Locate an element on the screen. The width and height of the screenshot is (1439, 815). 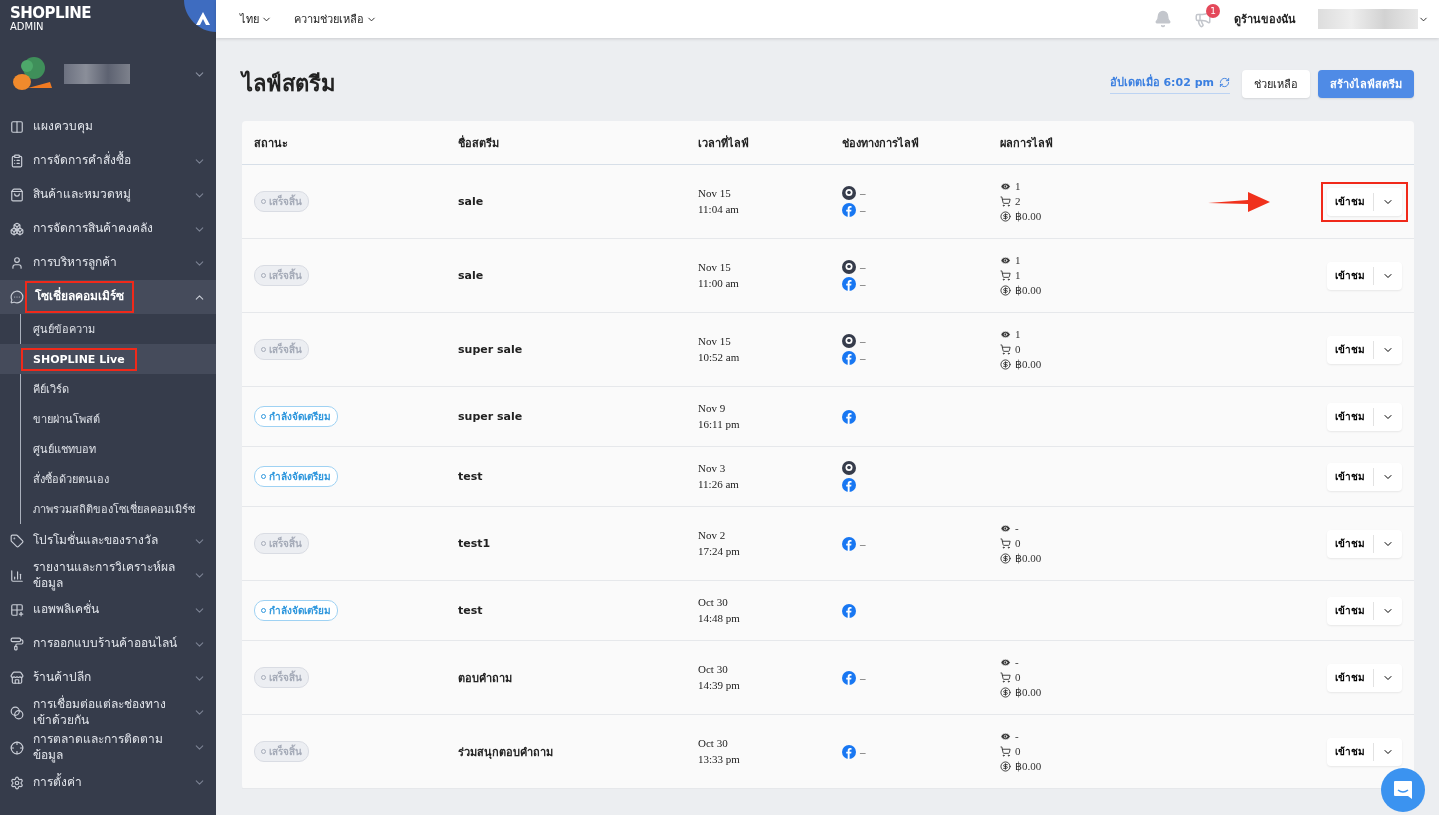
live-time: 11:04 am is located at coordinates (719, 209).